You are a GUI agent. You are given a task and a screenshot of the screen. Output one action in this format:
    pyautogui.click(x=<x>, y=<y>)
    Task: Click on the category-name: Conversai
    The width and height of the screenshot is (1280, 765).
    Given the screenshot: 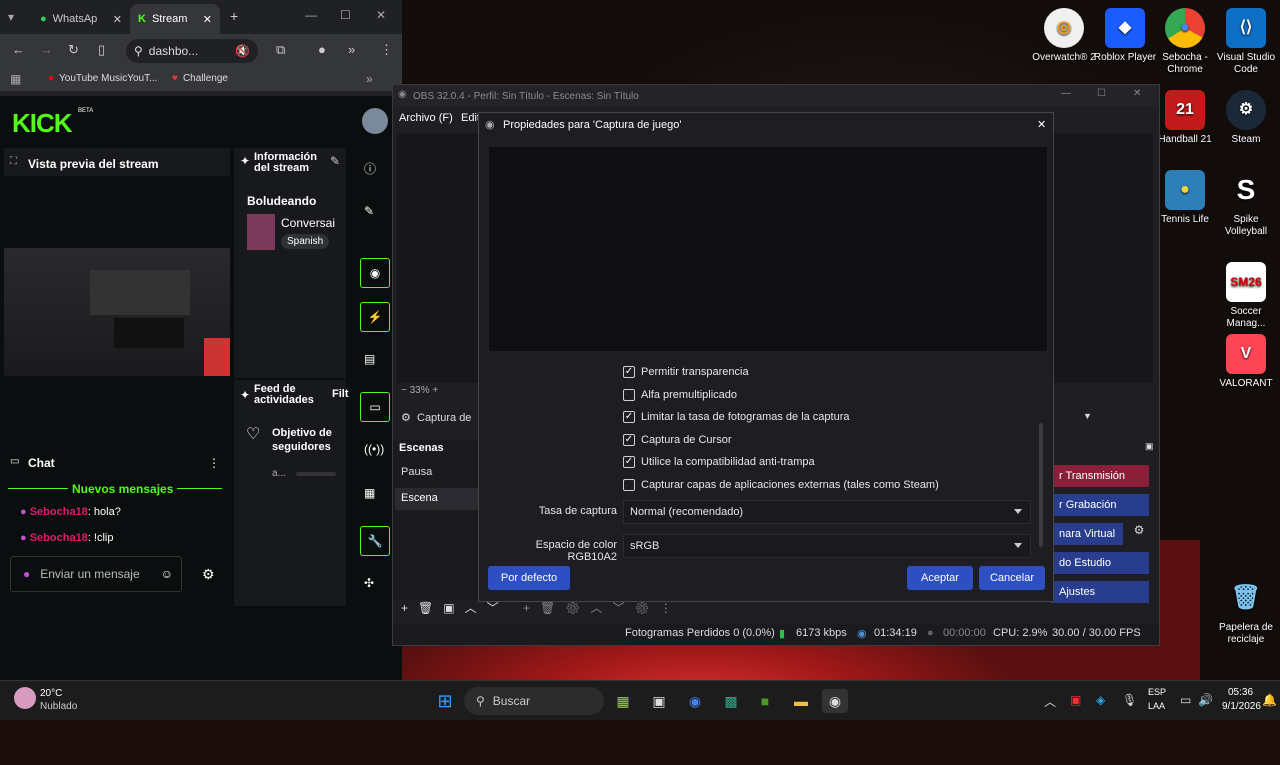 What is the action you would take?
    pyautogui.click(x=308, y=223)
    